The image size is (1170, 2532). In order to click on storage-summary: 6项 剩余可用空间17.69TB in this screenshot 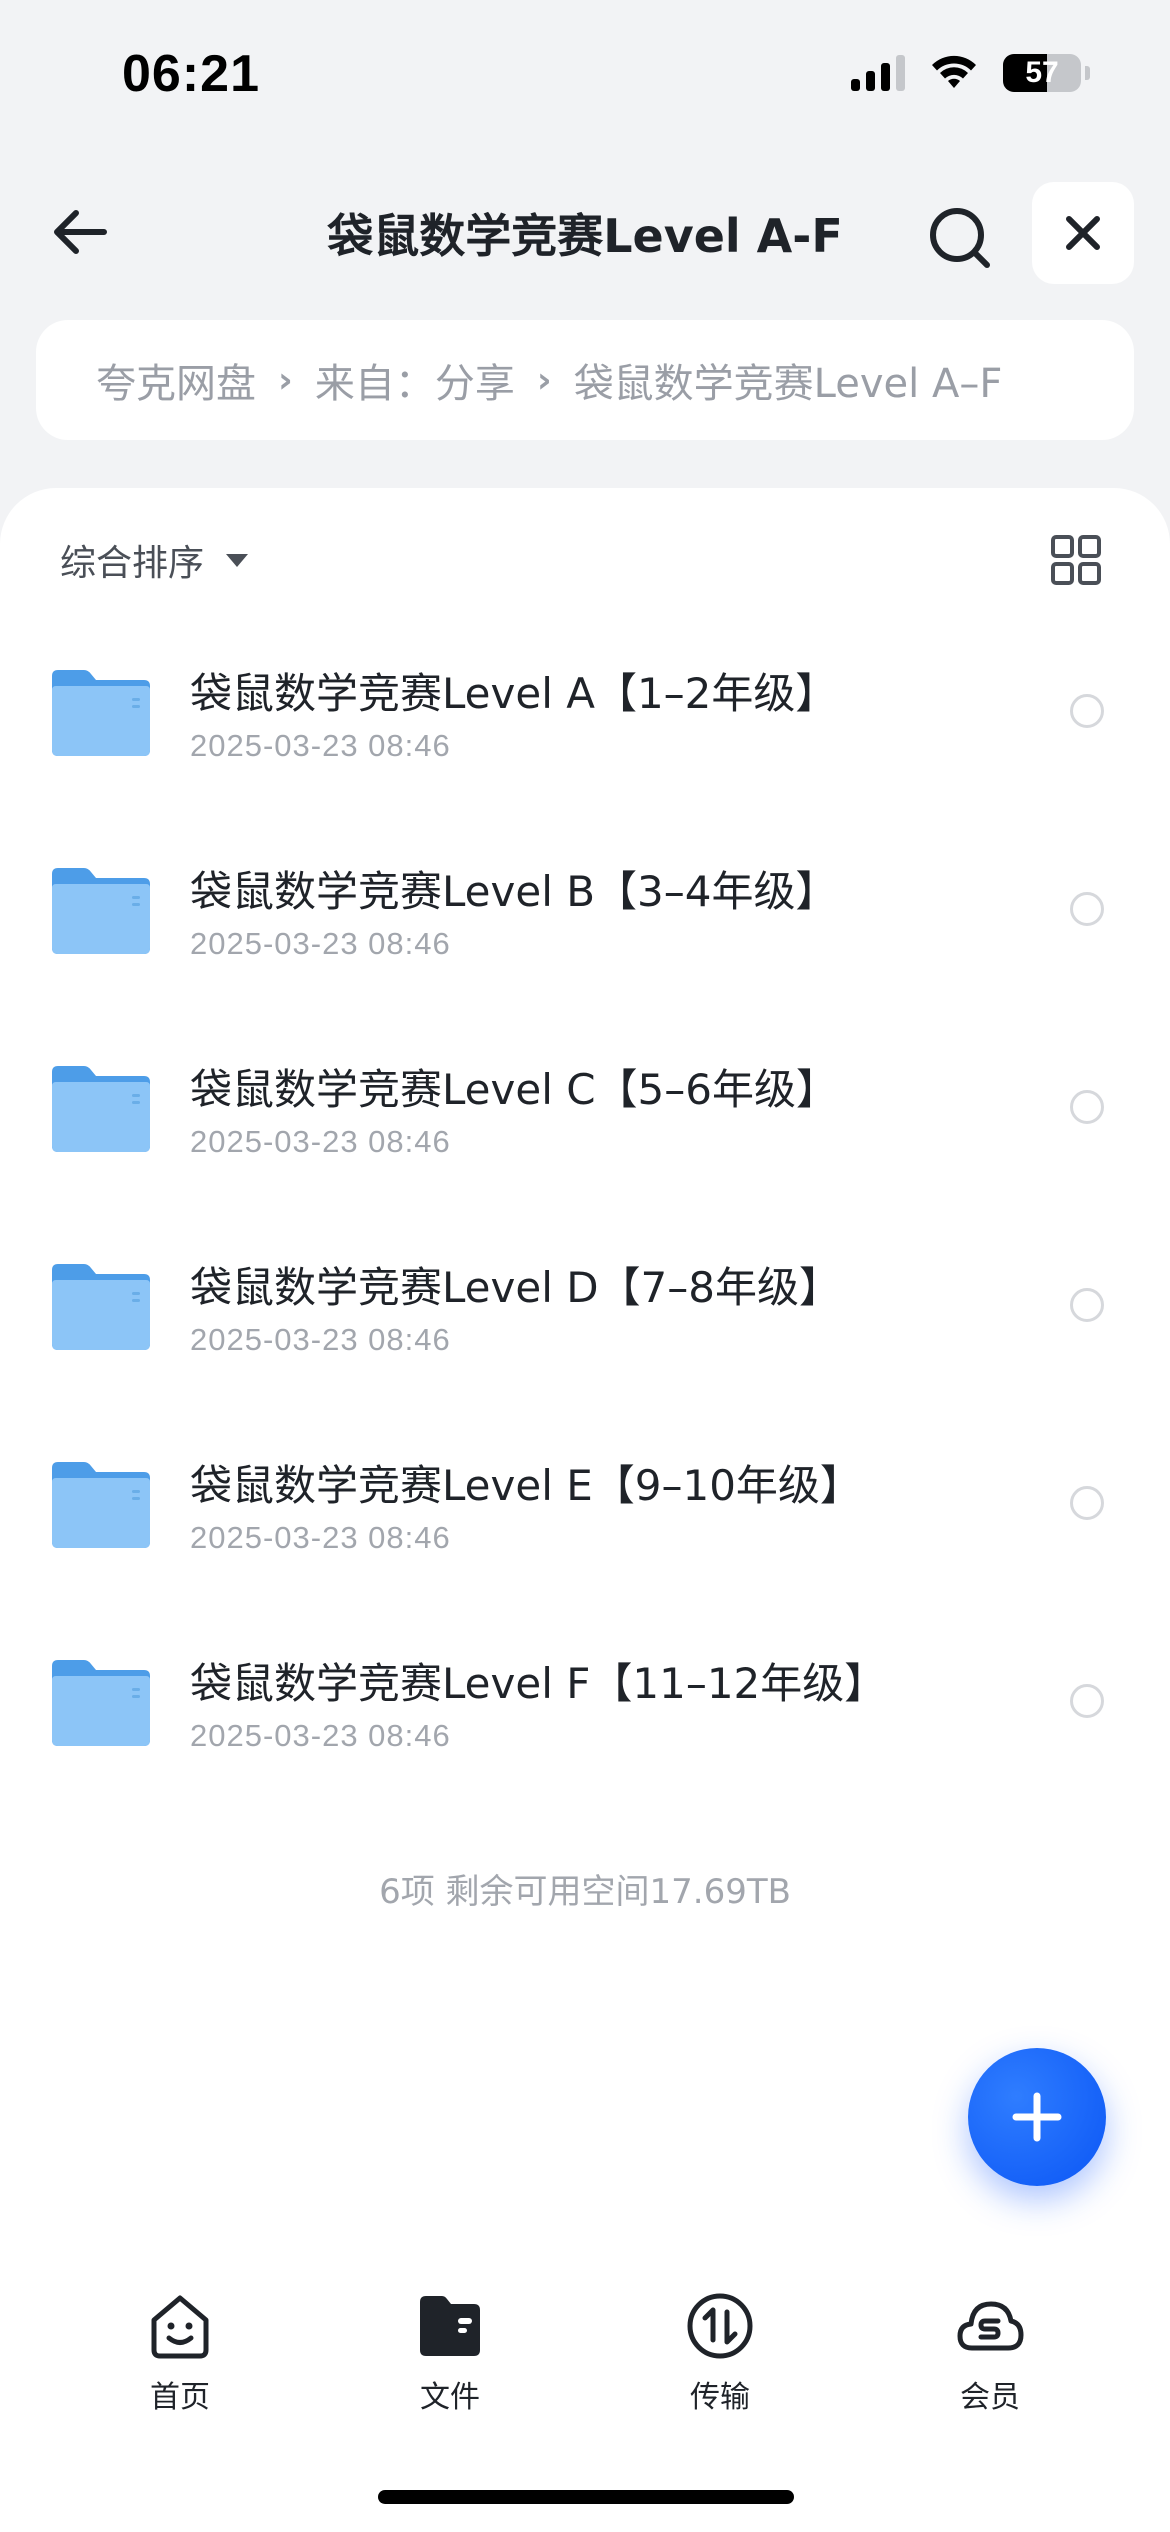, I will do `click(585, 1892)`.